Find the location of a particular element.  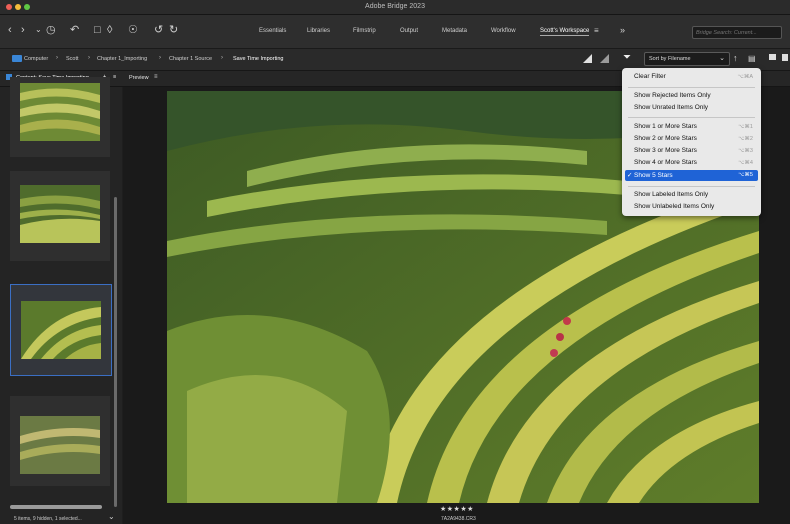

window-title: Adobe Bridge 2023 is located at coordinates (395, 6).